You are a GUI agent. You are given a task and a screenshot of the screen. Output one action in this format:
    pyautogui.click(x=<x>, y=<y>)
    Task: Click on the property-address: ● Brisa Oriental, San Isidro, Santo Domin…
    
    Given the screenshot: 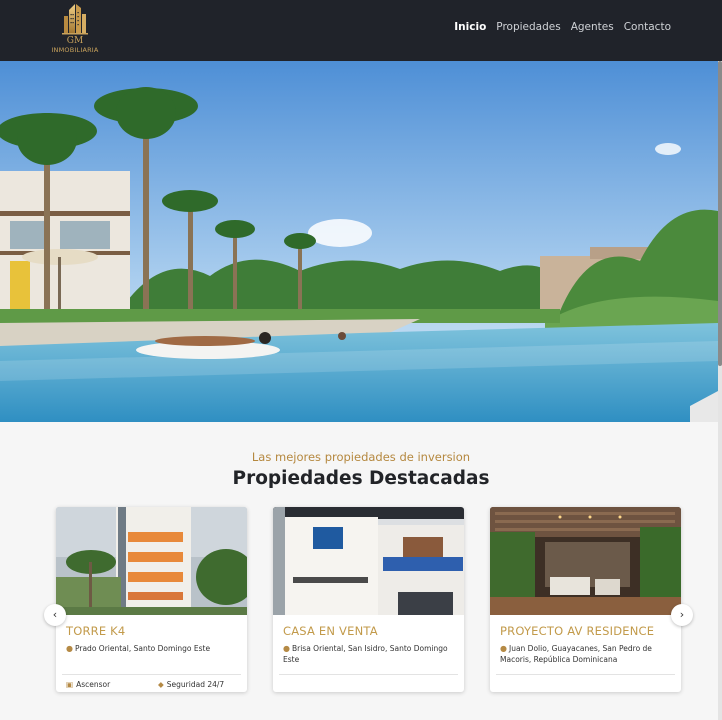 What is the action you would take?
    pyautogui.click(x=370, y=654)
    